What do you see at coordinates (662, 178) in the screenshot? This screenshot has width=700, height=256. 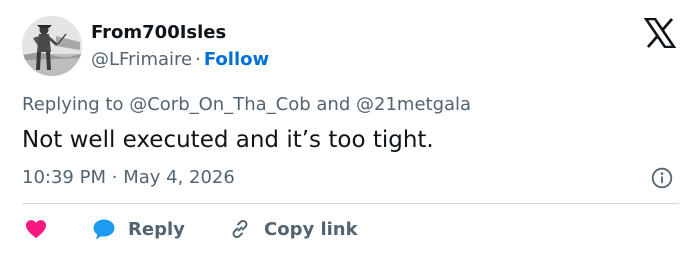 I see `info-icon` at bounding box center [662, 178].